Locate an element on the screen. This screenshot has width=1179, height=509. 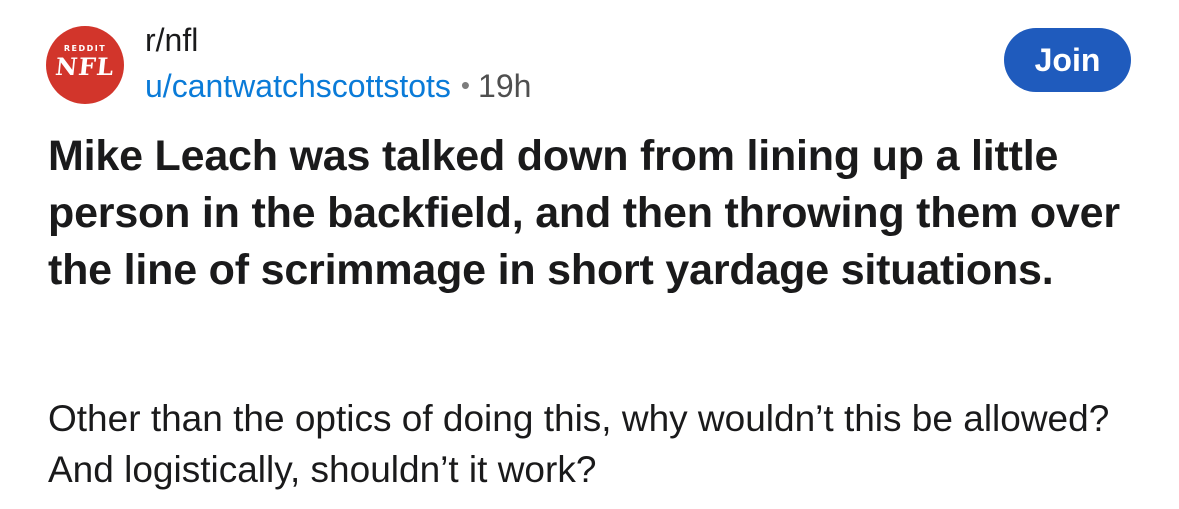
subreddit-avatar: REDDIT NFL is located at coordinates (85, 65).